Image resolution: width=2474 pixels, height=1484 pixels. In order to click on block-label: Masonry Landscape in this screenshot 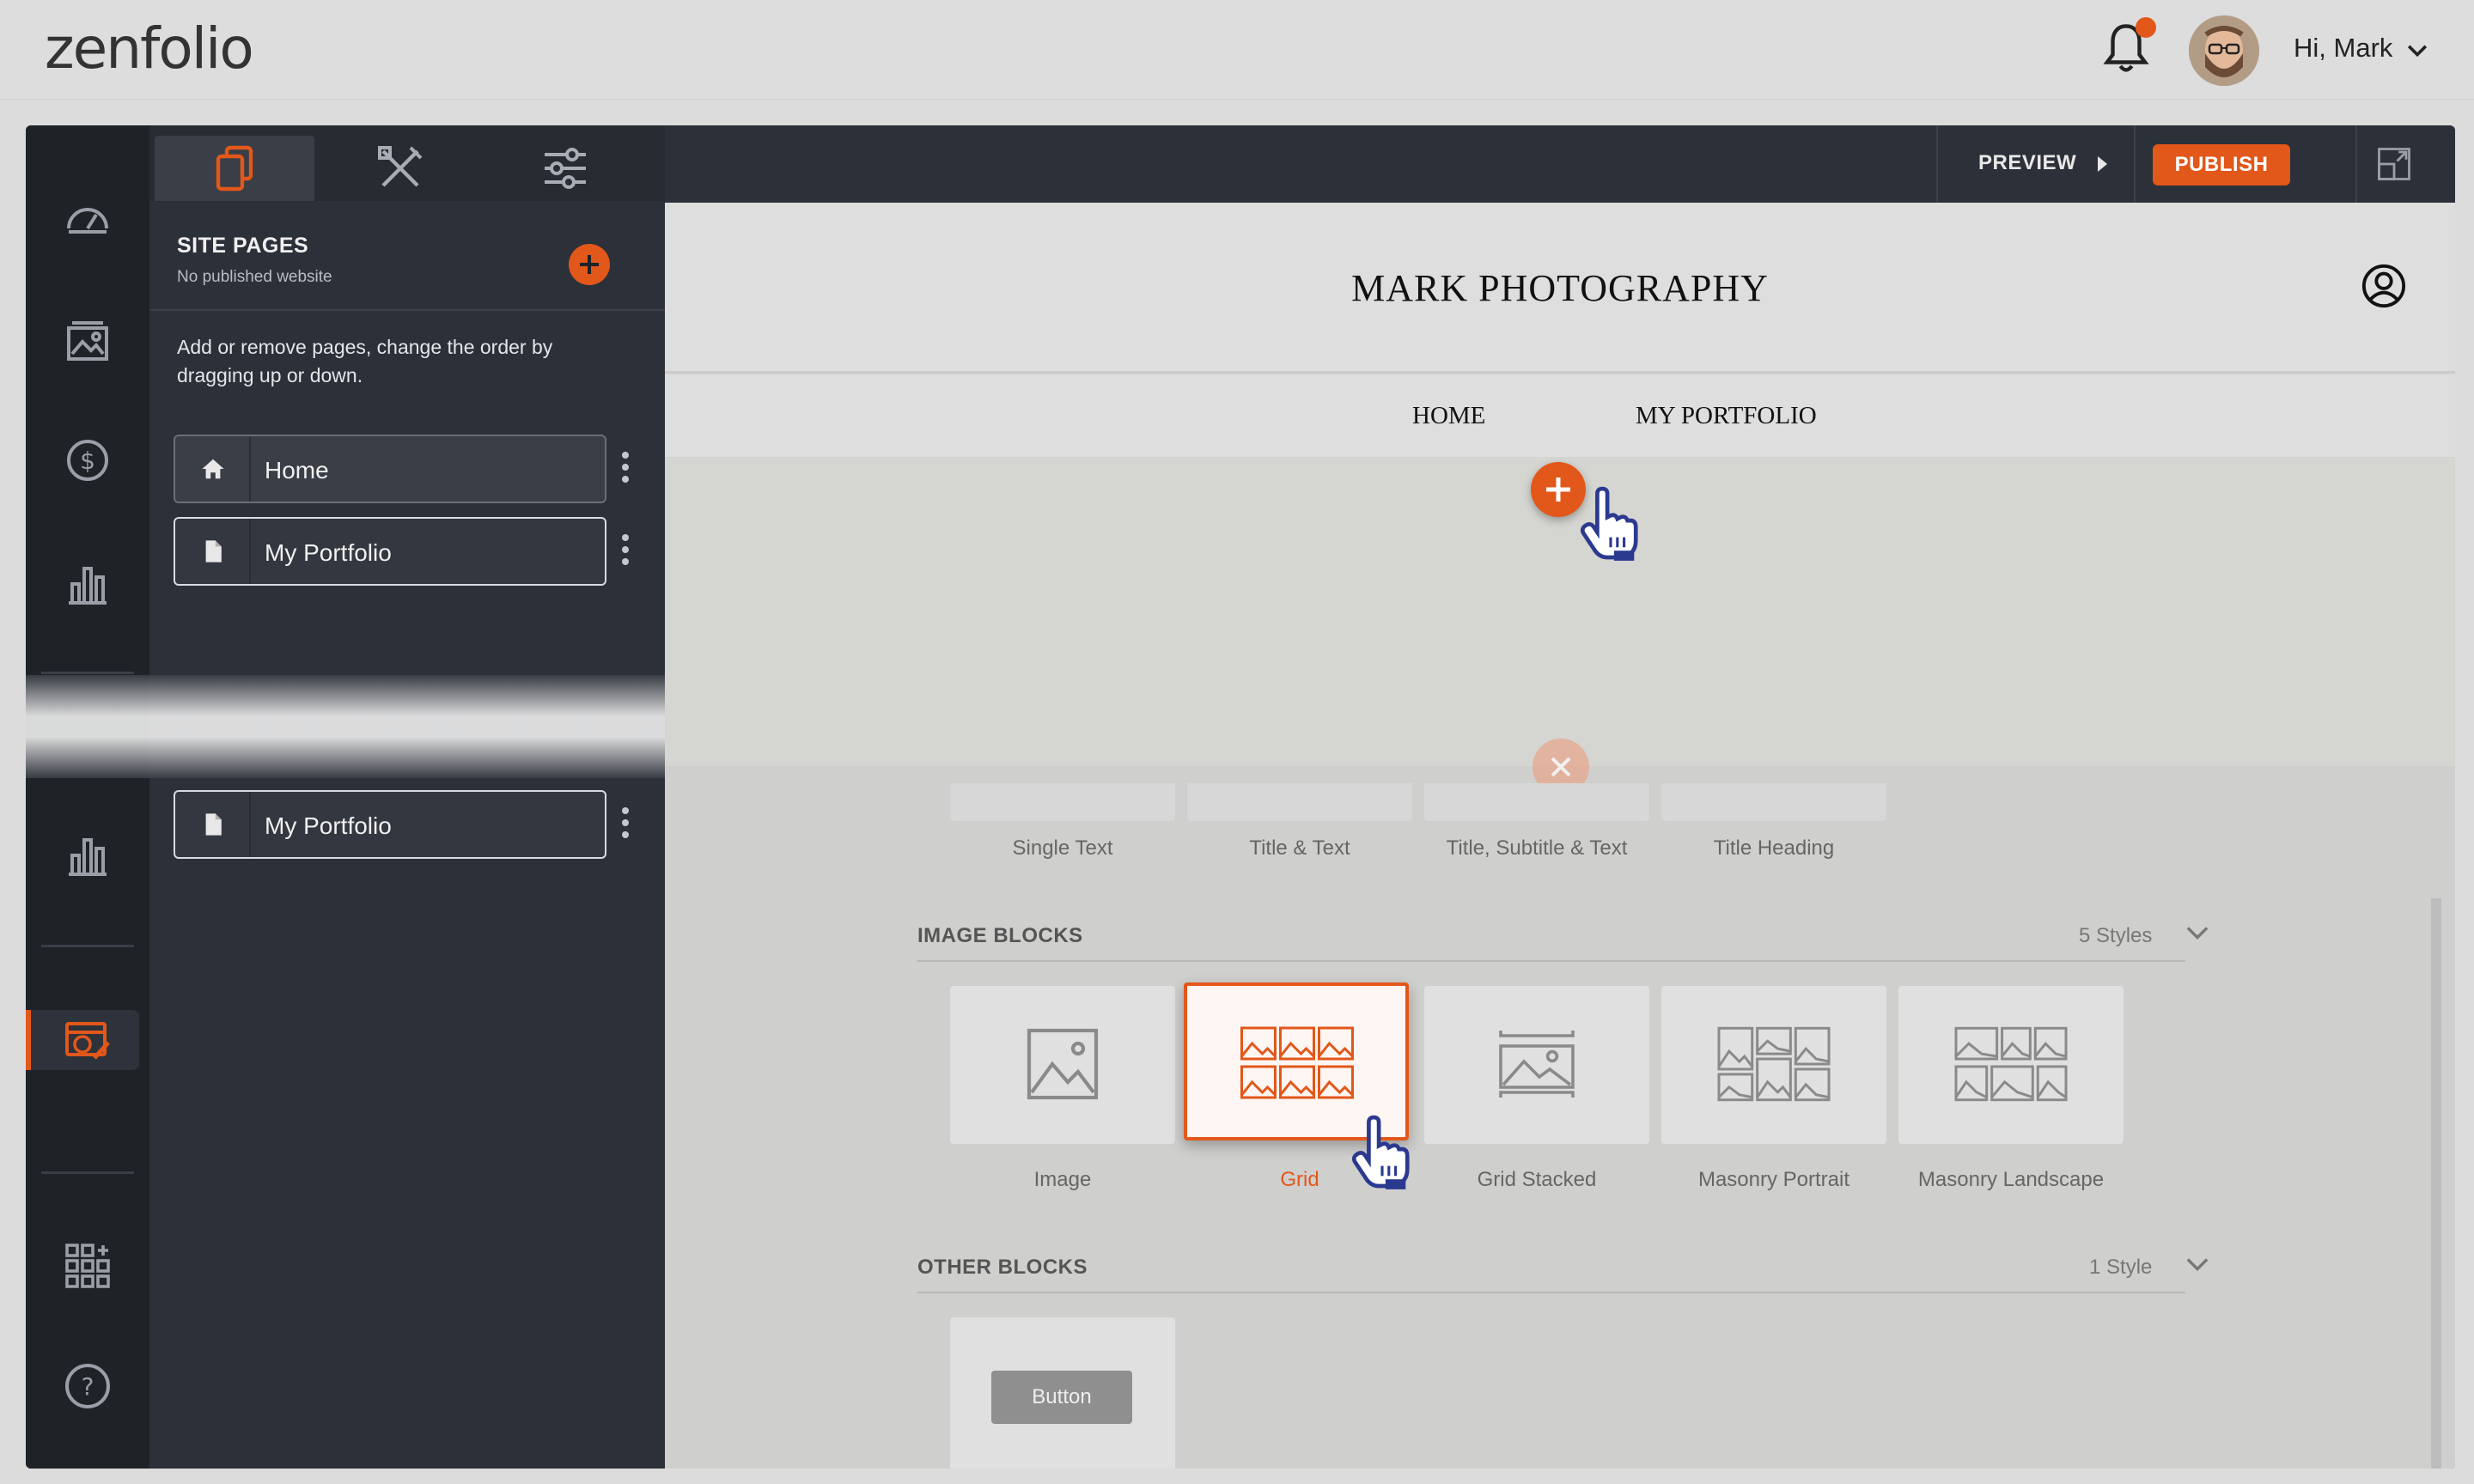, I will do `click(2011, 1179)`.